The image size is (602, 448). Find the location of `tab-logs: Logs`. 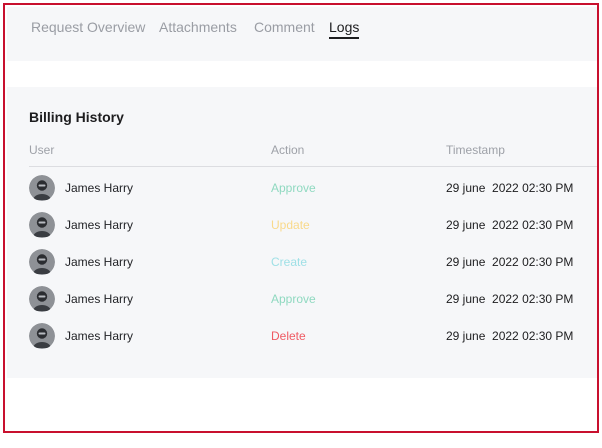

tab-logs: Logs is located at coordinates (344, 29).